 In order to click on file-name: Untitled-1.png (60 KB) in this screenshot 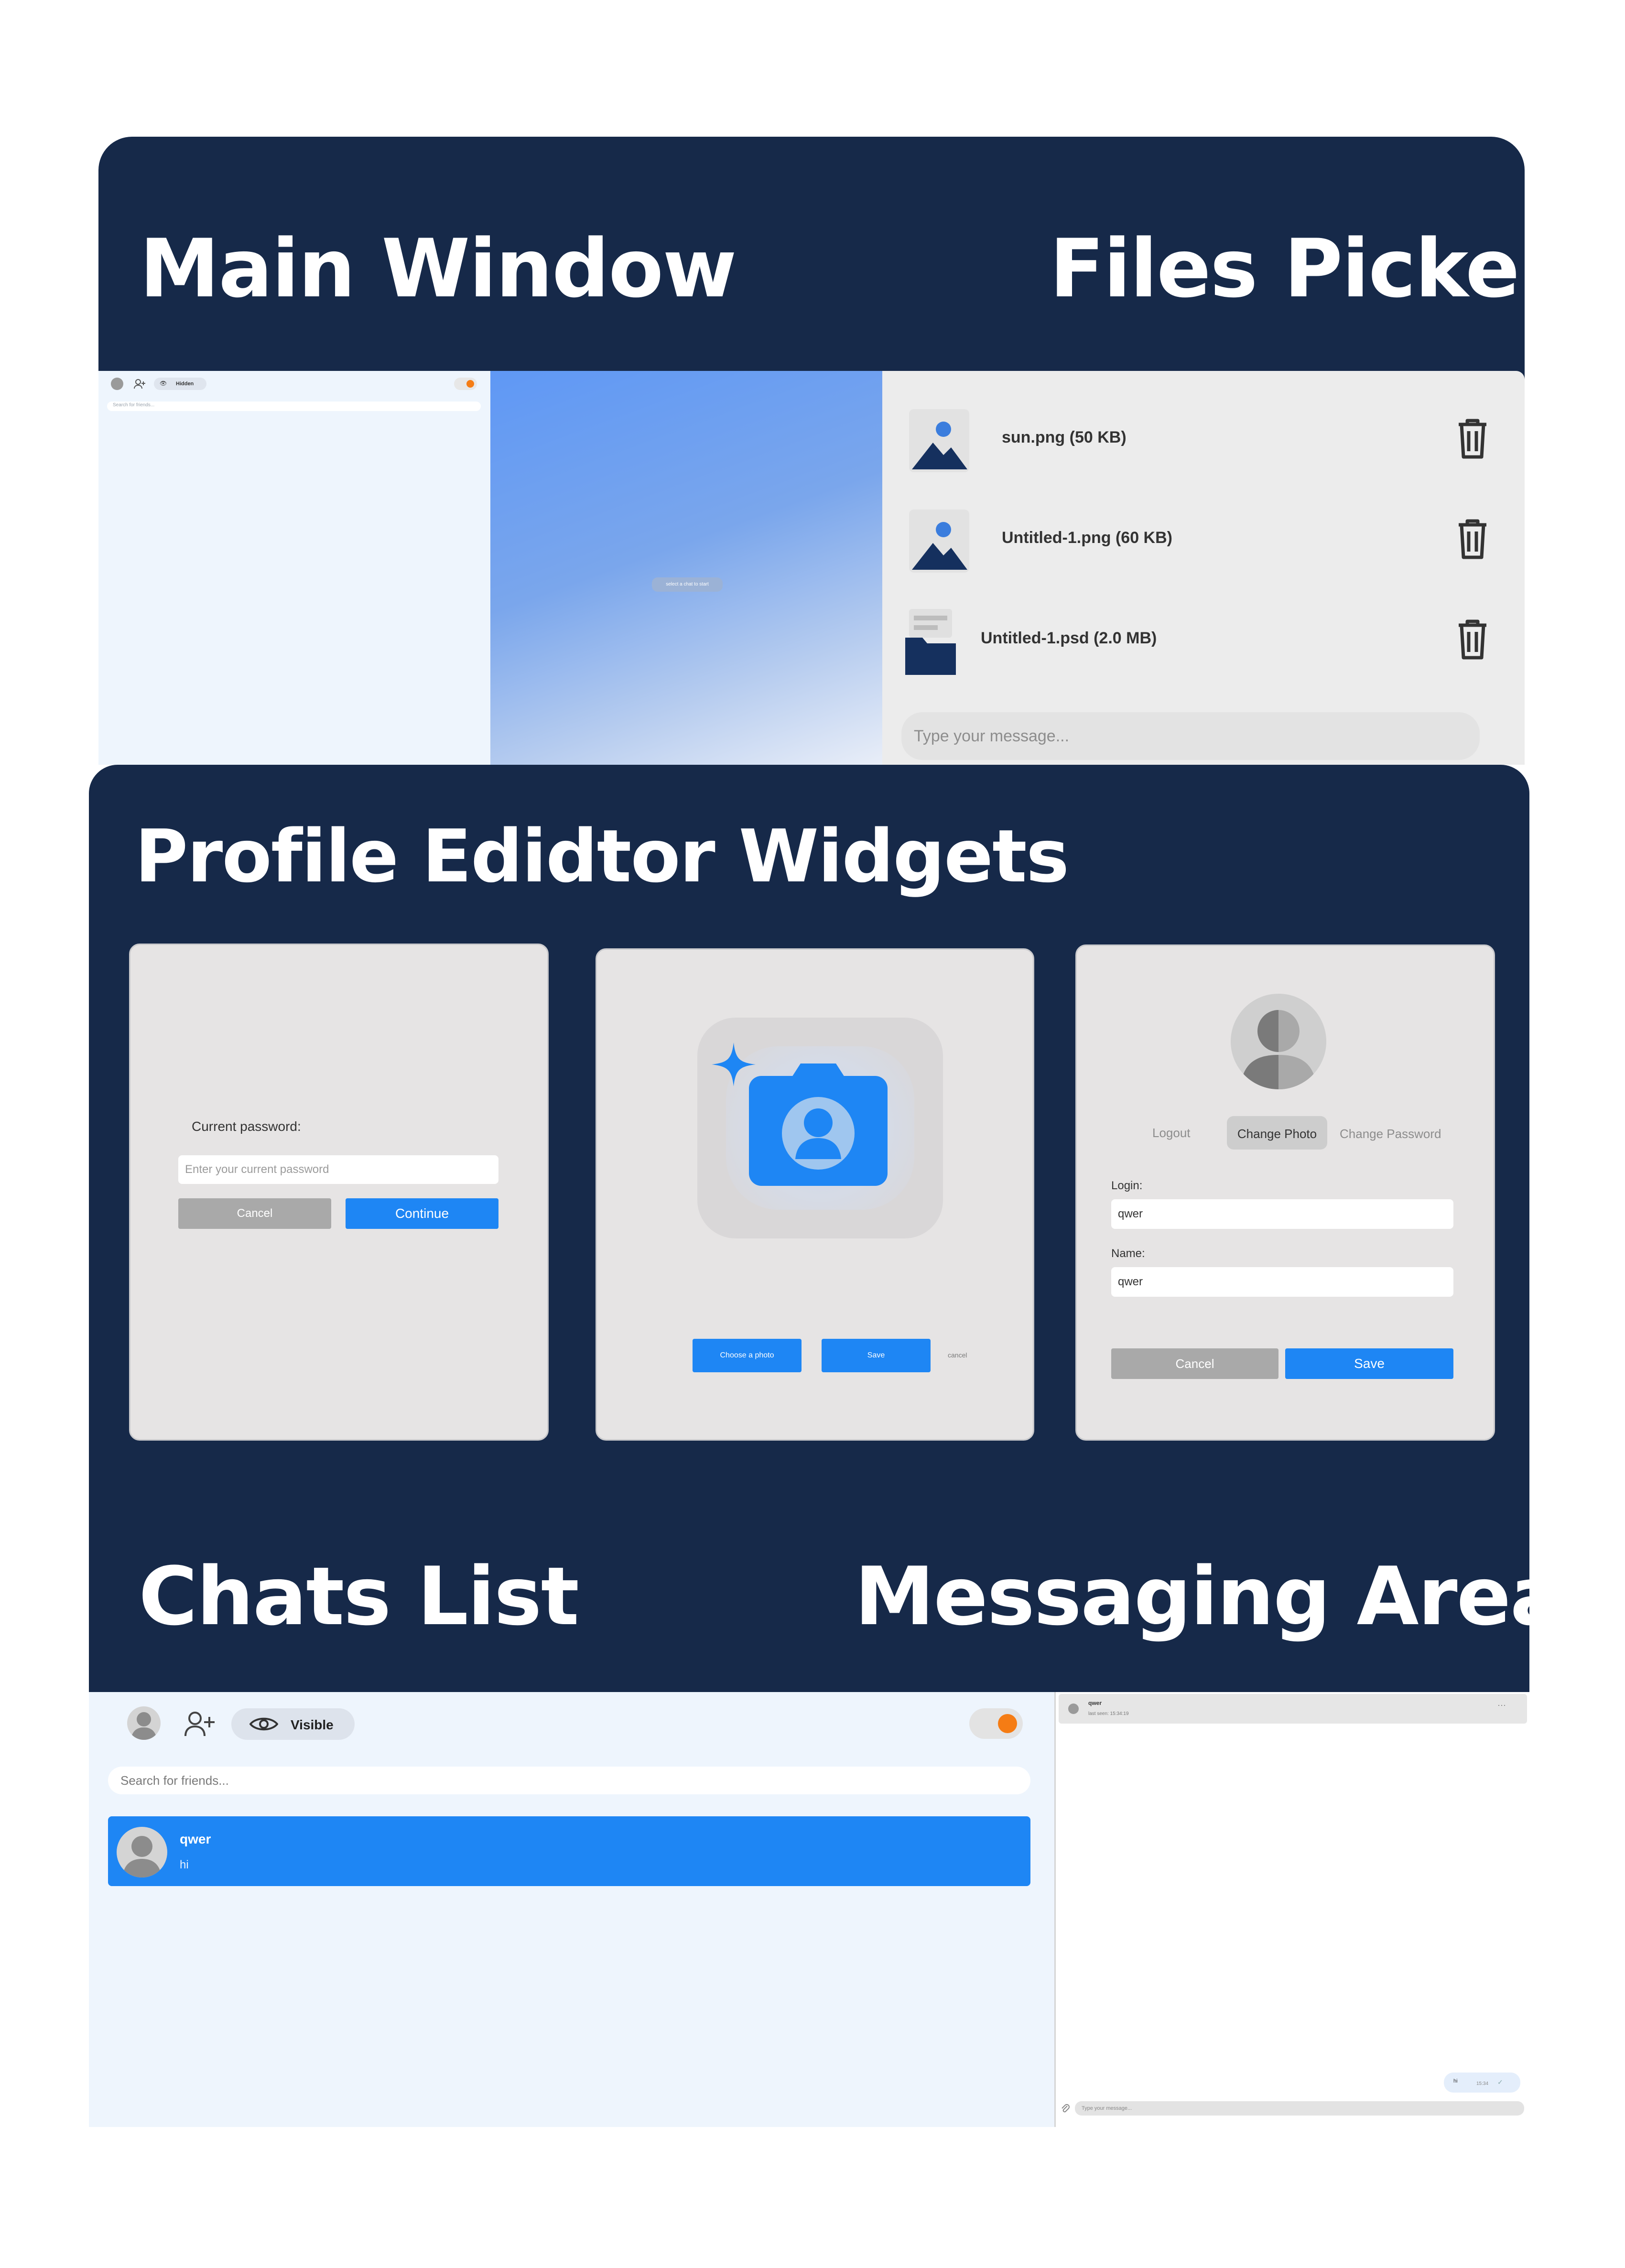, I will do `click(1087, 538)`.